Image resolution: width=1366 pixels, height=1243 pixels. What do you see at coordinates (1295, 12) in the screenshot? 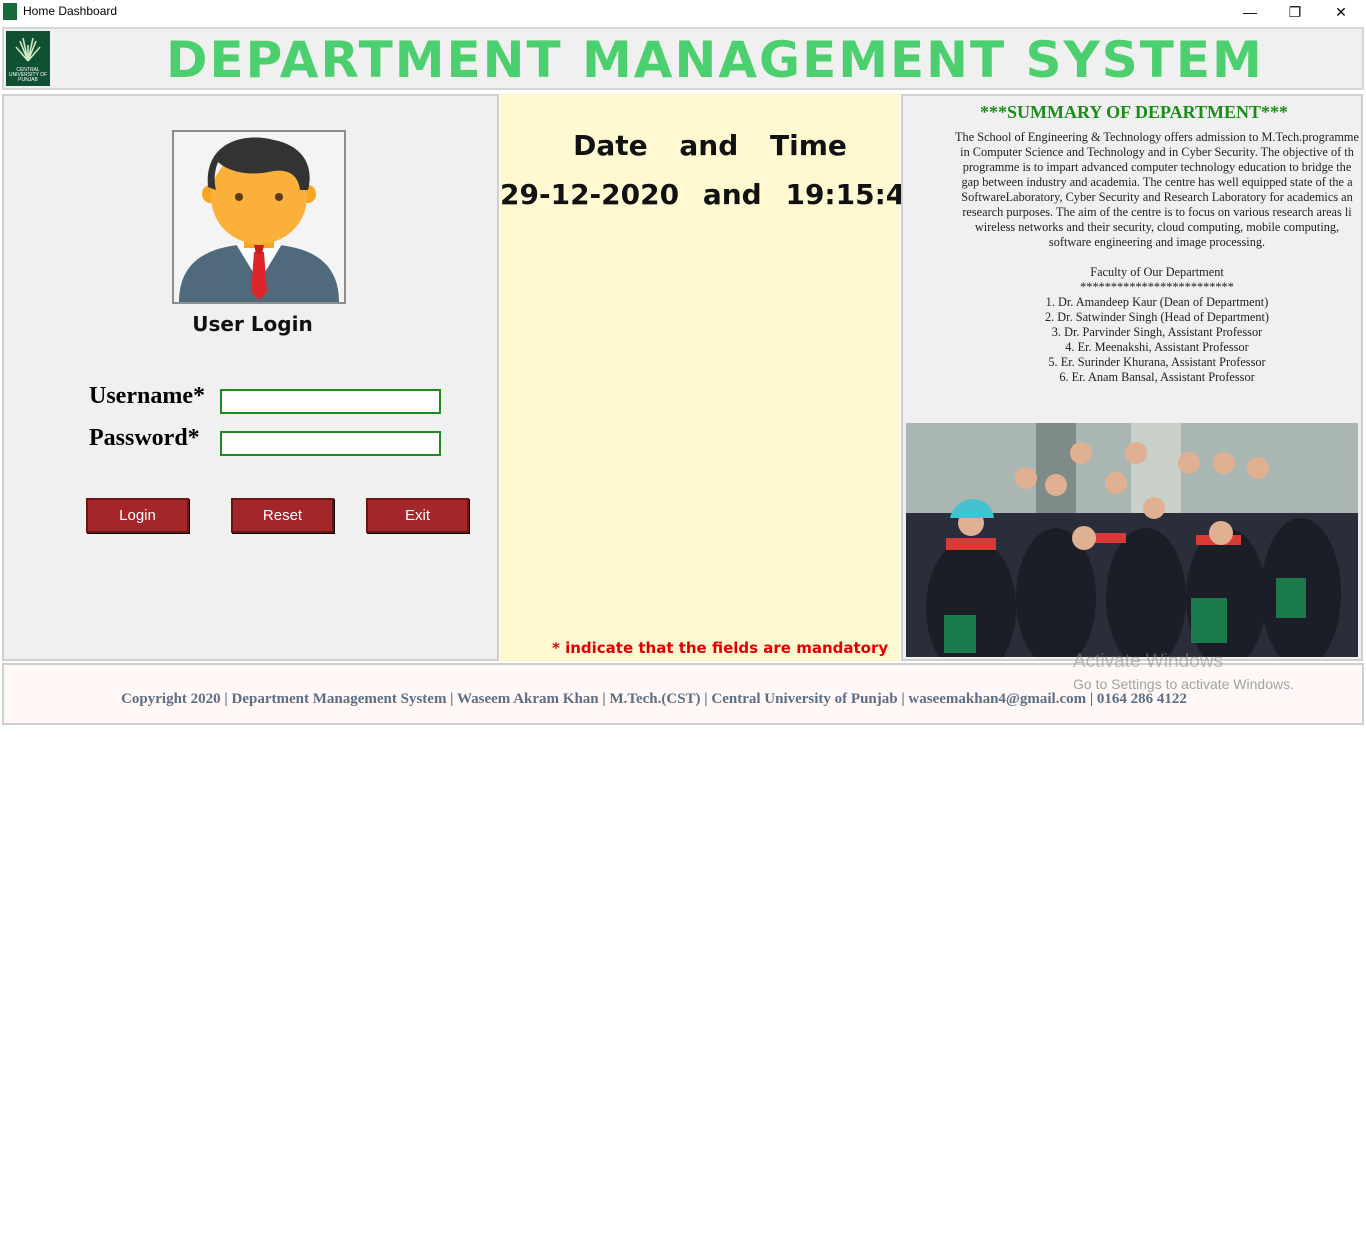
I see `maximize-button: ❐` at bounding box center [1295, 12].